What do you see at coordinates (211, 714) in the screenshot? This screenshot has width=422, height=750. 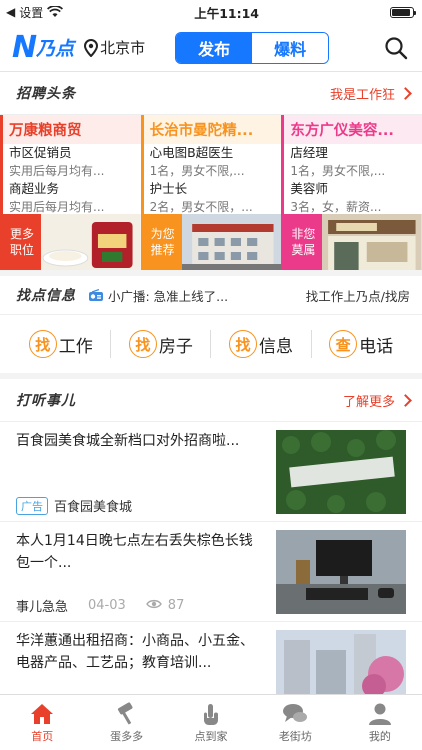 I see `tap-hand-icon` at bounding box center [211, 714].